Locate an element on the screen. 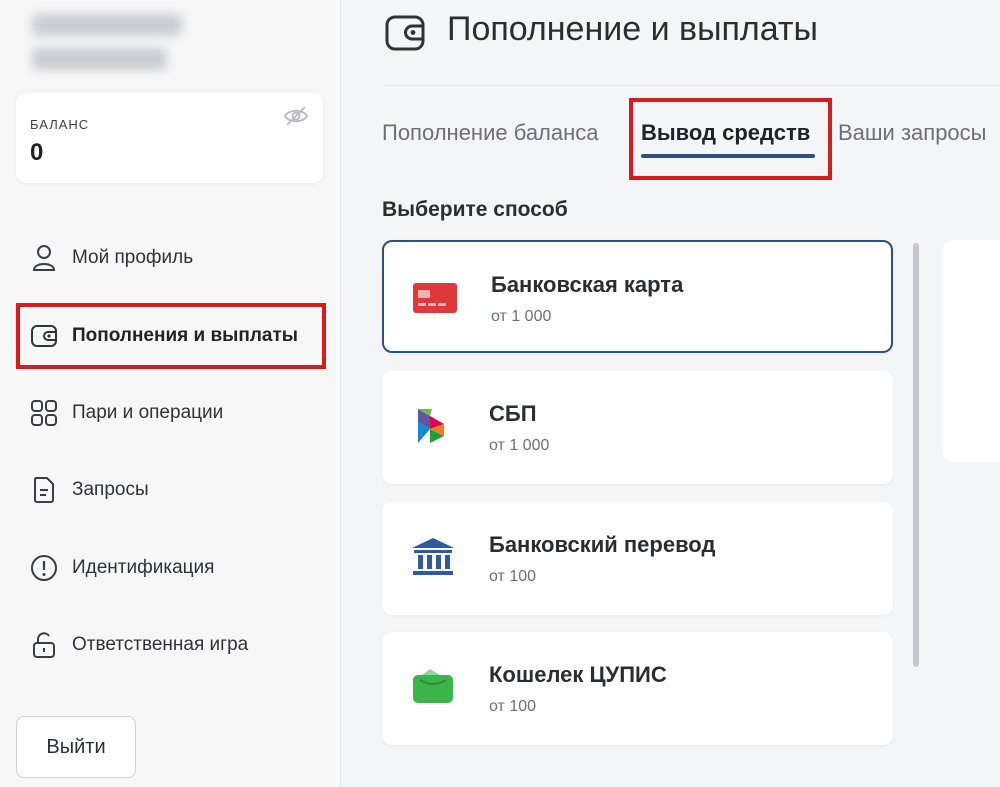 This screenshot has width=1000, height=787. eye-off-icon is located at coordinates (296, 116).